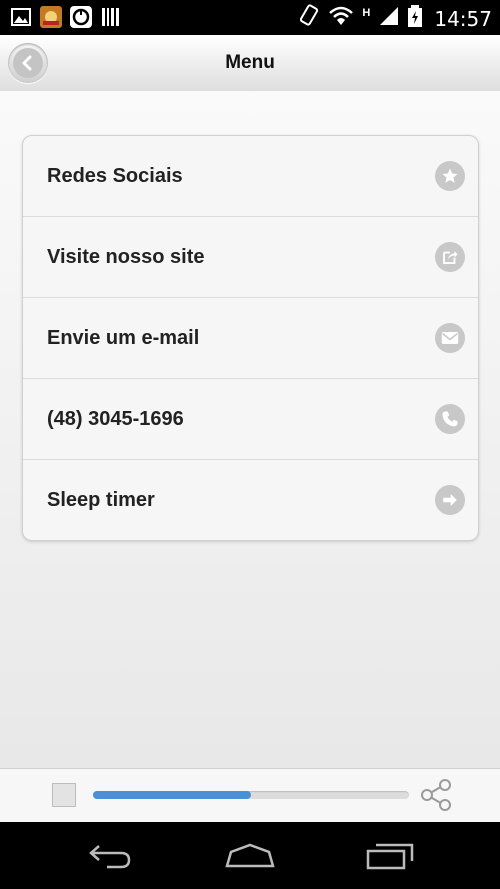  Describe the element at coordinates (366, 12) in the screenshot. I see `network-type-label: H` at that location.